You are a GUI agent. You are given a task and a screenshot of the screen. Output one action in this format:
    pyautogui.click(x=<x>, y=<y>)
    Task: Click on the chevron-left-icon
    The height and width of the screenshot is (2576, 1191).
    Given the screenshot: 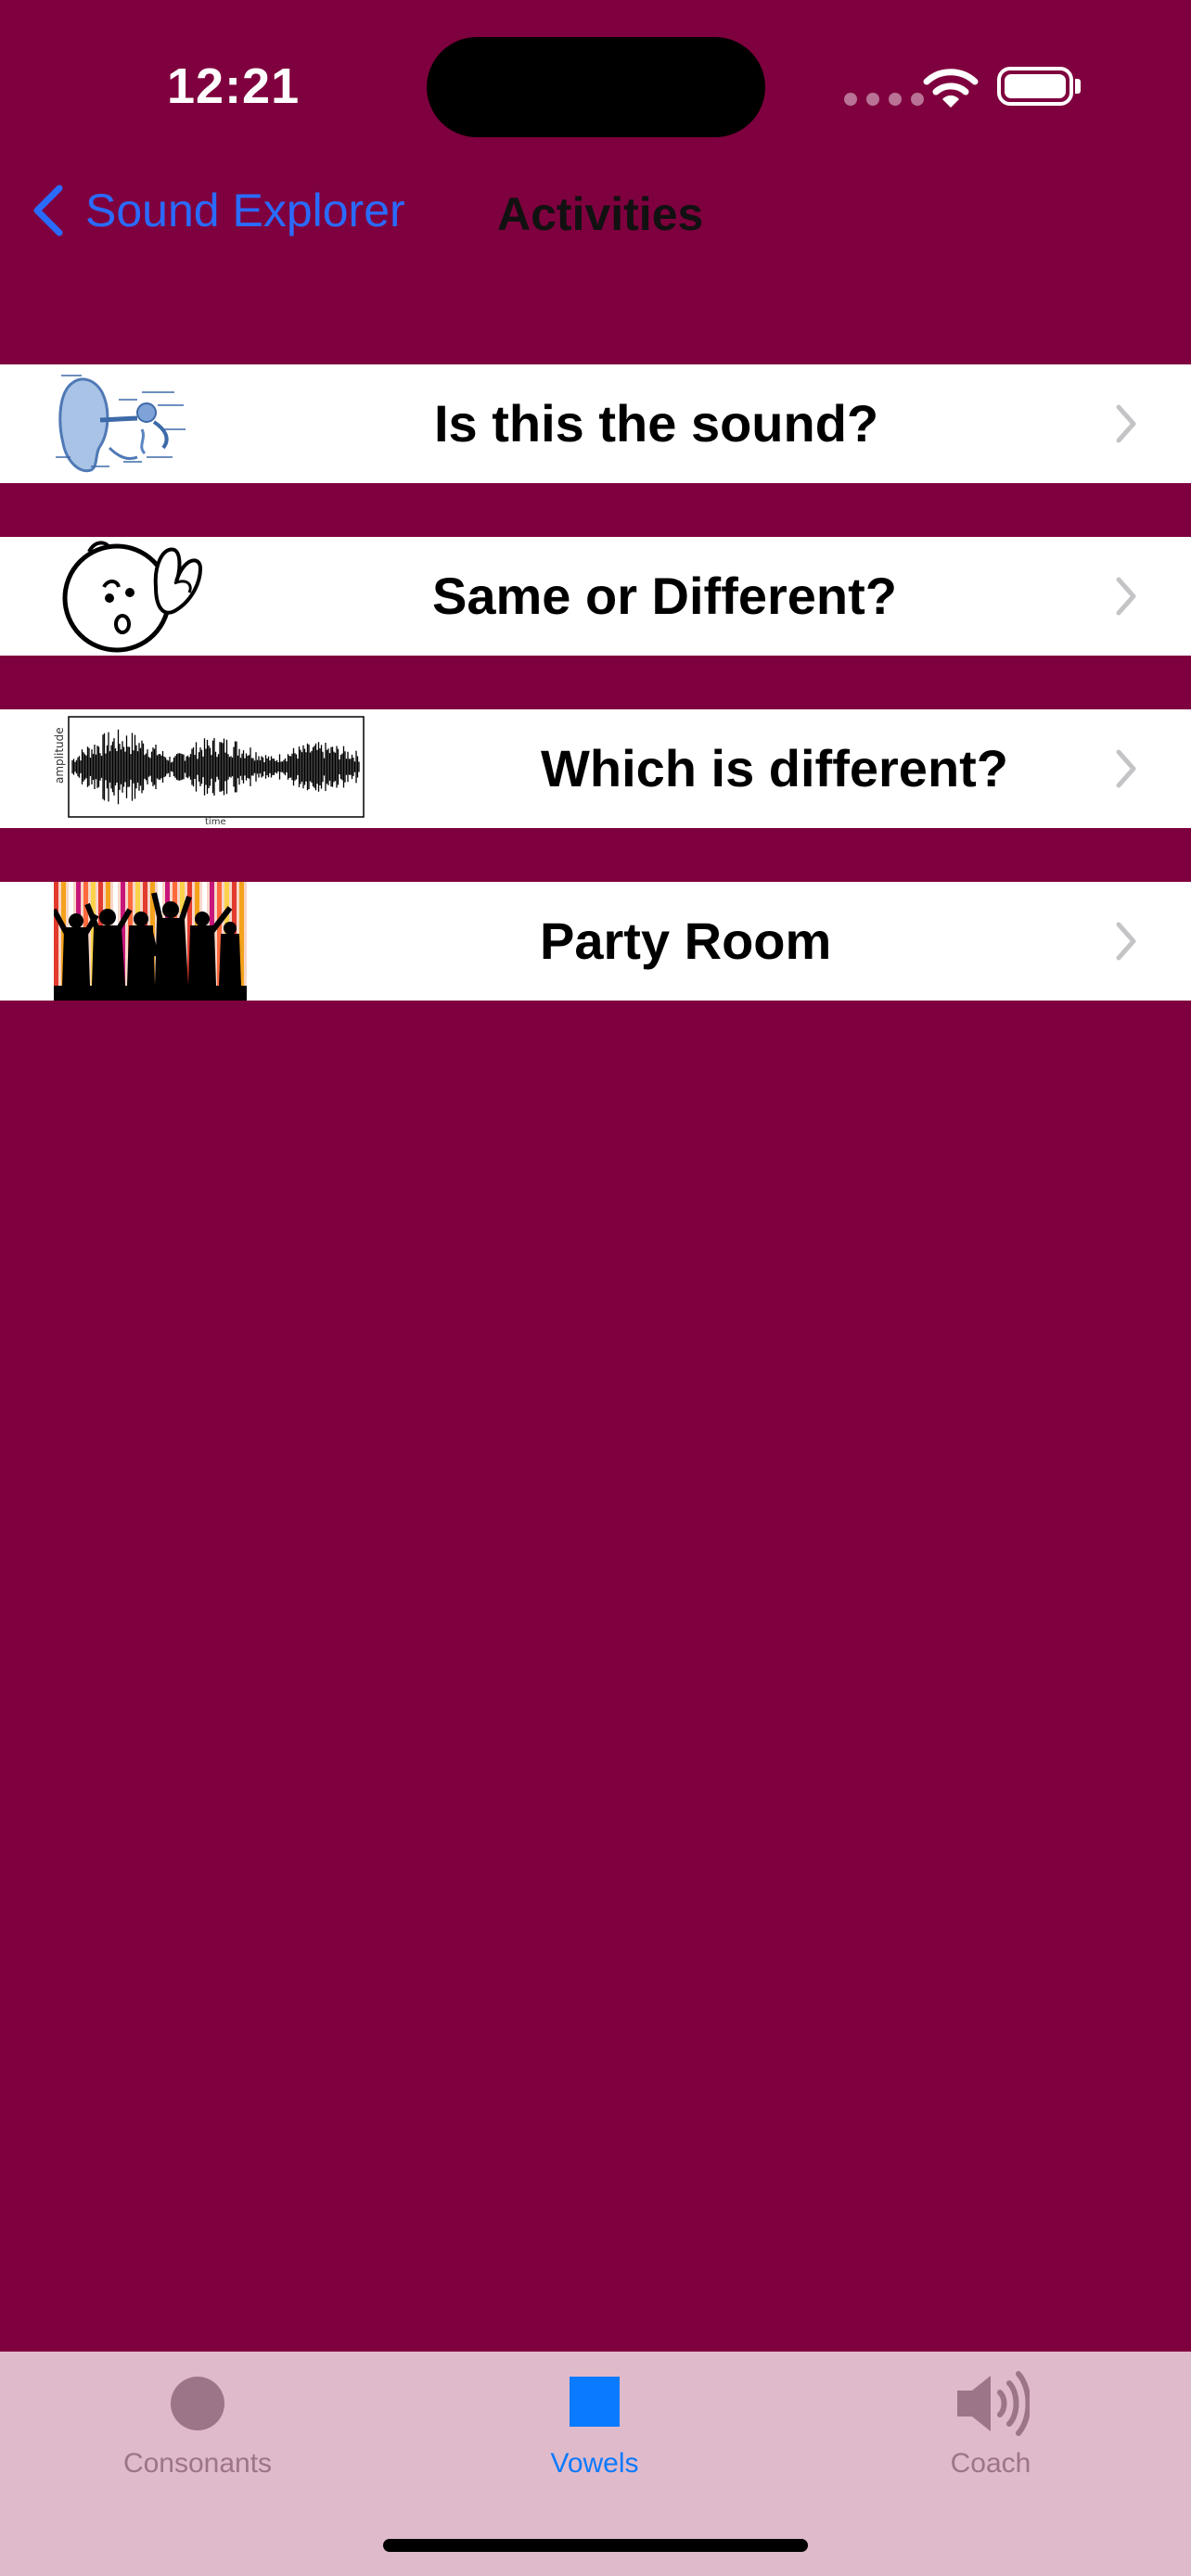 What is the action you would take?
    pyautogui.click(x=48, y=211)
    